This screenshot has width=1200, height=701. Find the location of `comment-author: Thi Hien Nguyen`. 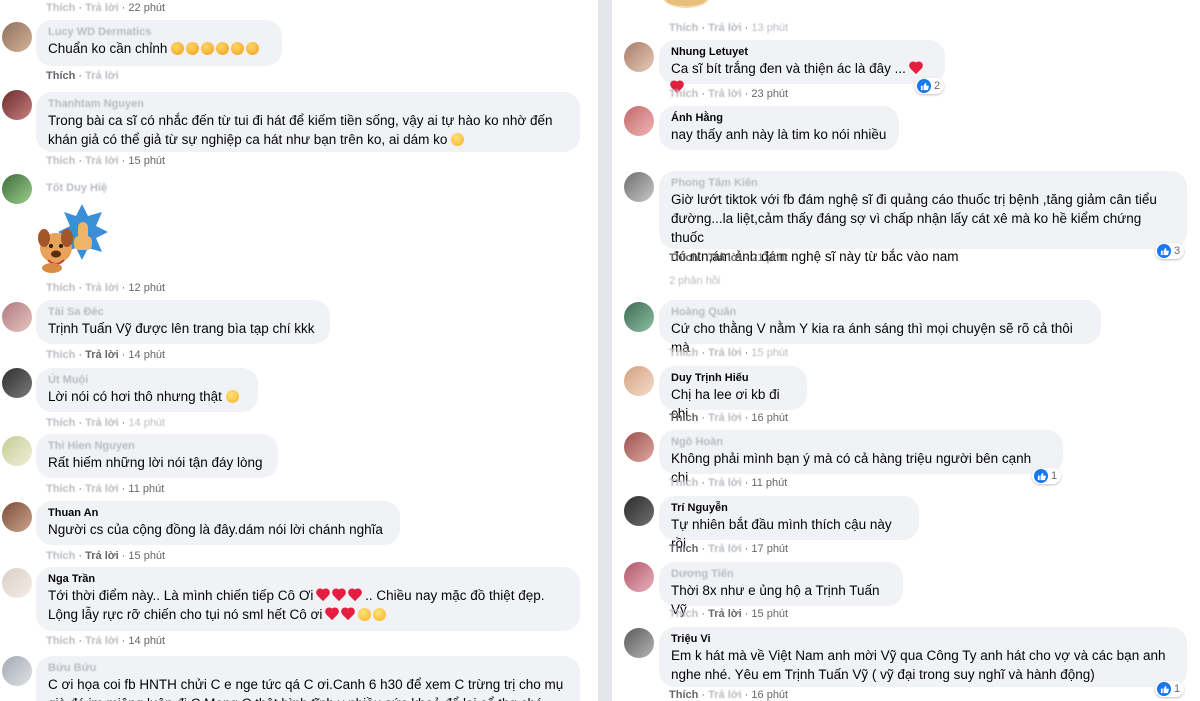

comment-author: Thi Hien Nguyen is located at coordinates (157, 446).